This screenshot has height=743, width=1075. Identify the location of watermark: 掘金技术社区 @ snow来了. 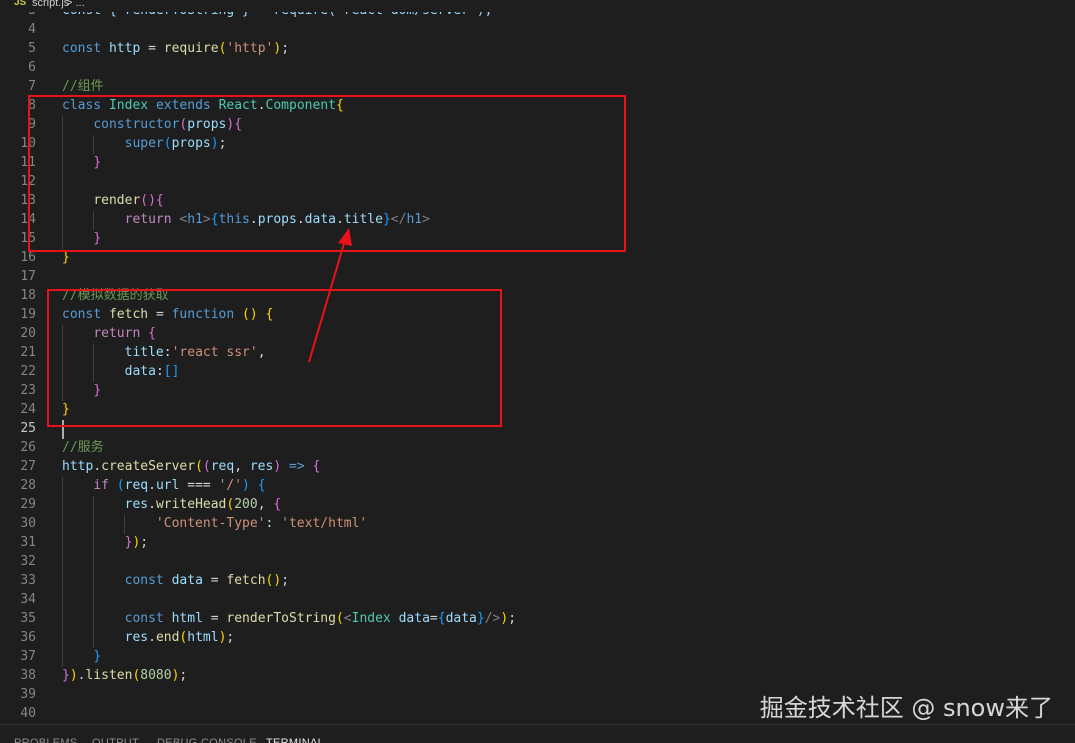
(906, 708).